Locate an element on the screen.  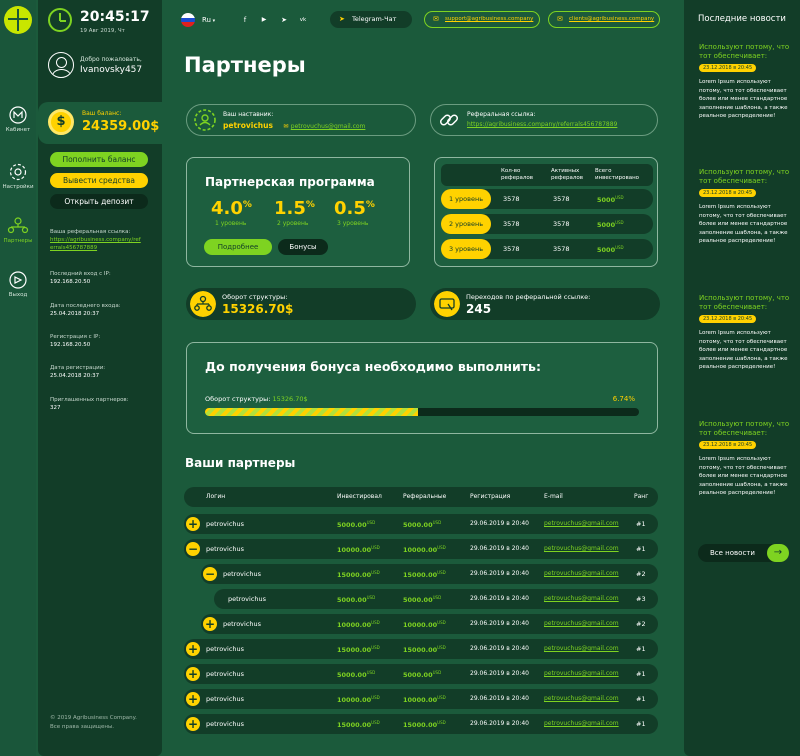
facebook-icon: f is located at coordinates (245, 20).